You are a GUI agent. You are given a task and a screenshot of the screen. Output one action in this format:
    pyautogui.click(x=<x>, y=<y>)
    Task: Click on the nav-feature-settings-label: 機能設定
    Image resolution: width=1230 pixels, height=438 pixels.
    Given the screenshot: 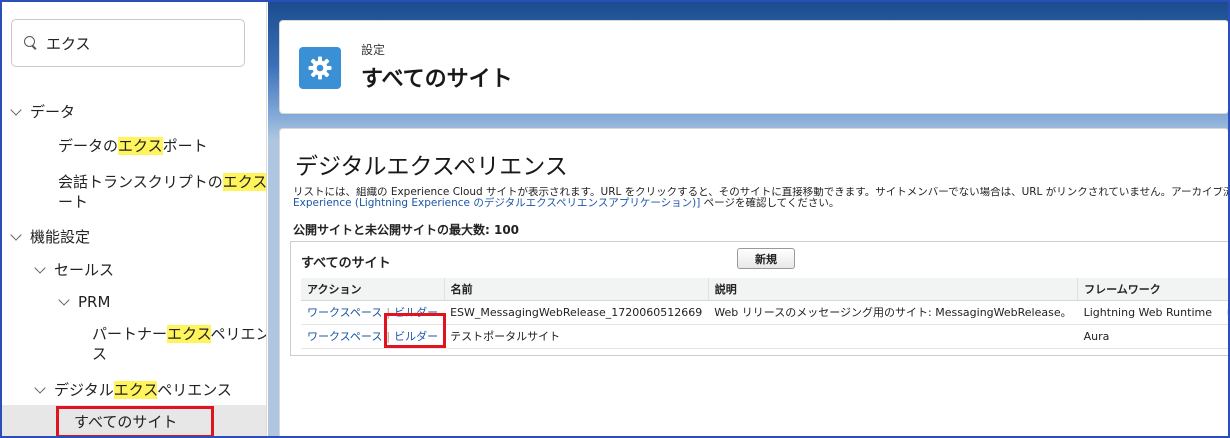 What is the action you would take?
    pyautogui.click(x=60, y=237)
    